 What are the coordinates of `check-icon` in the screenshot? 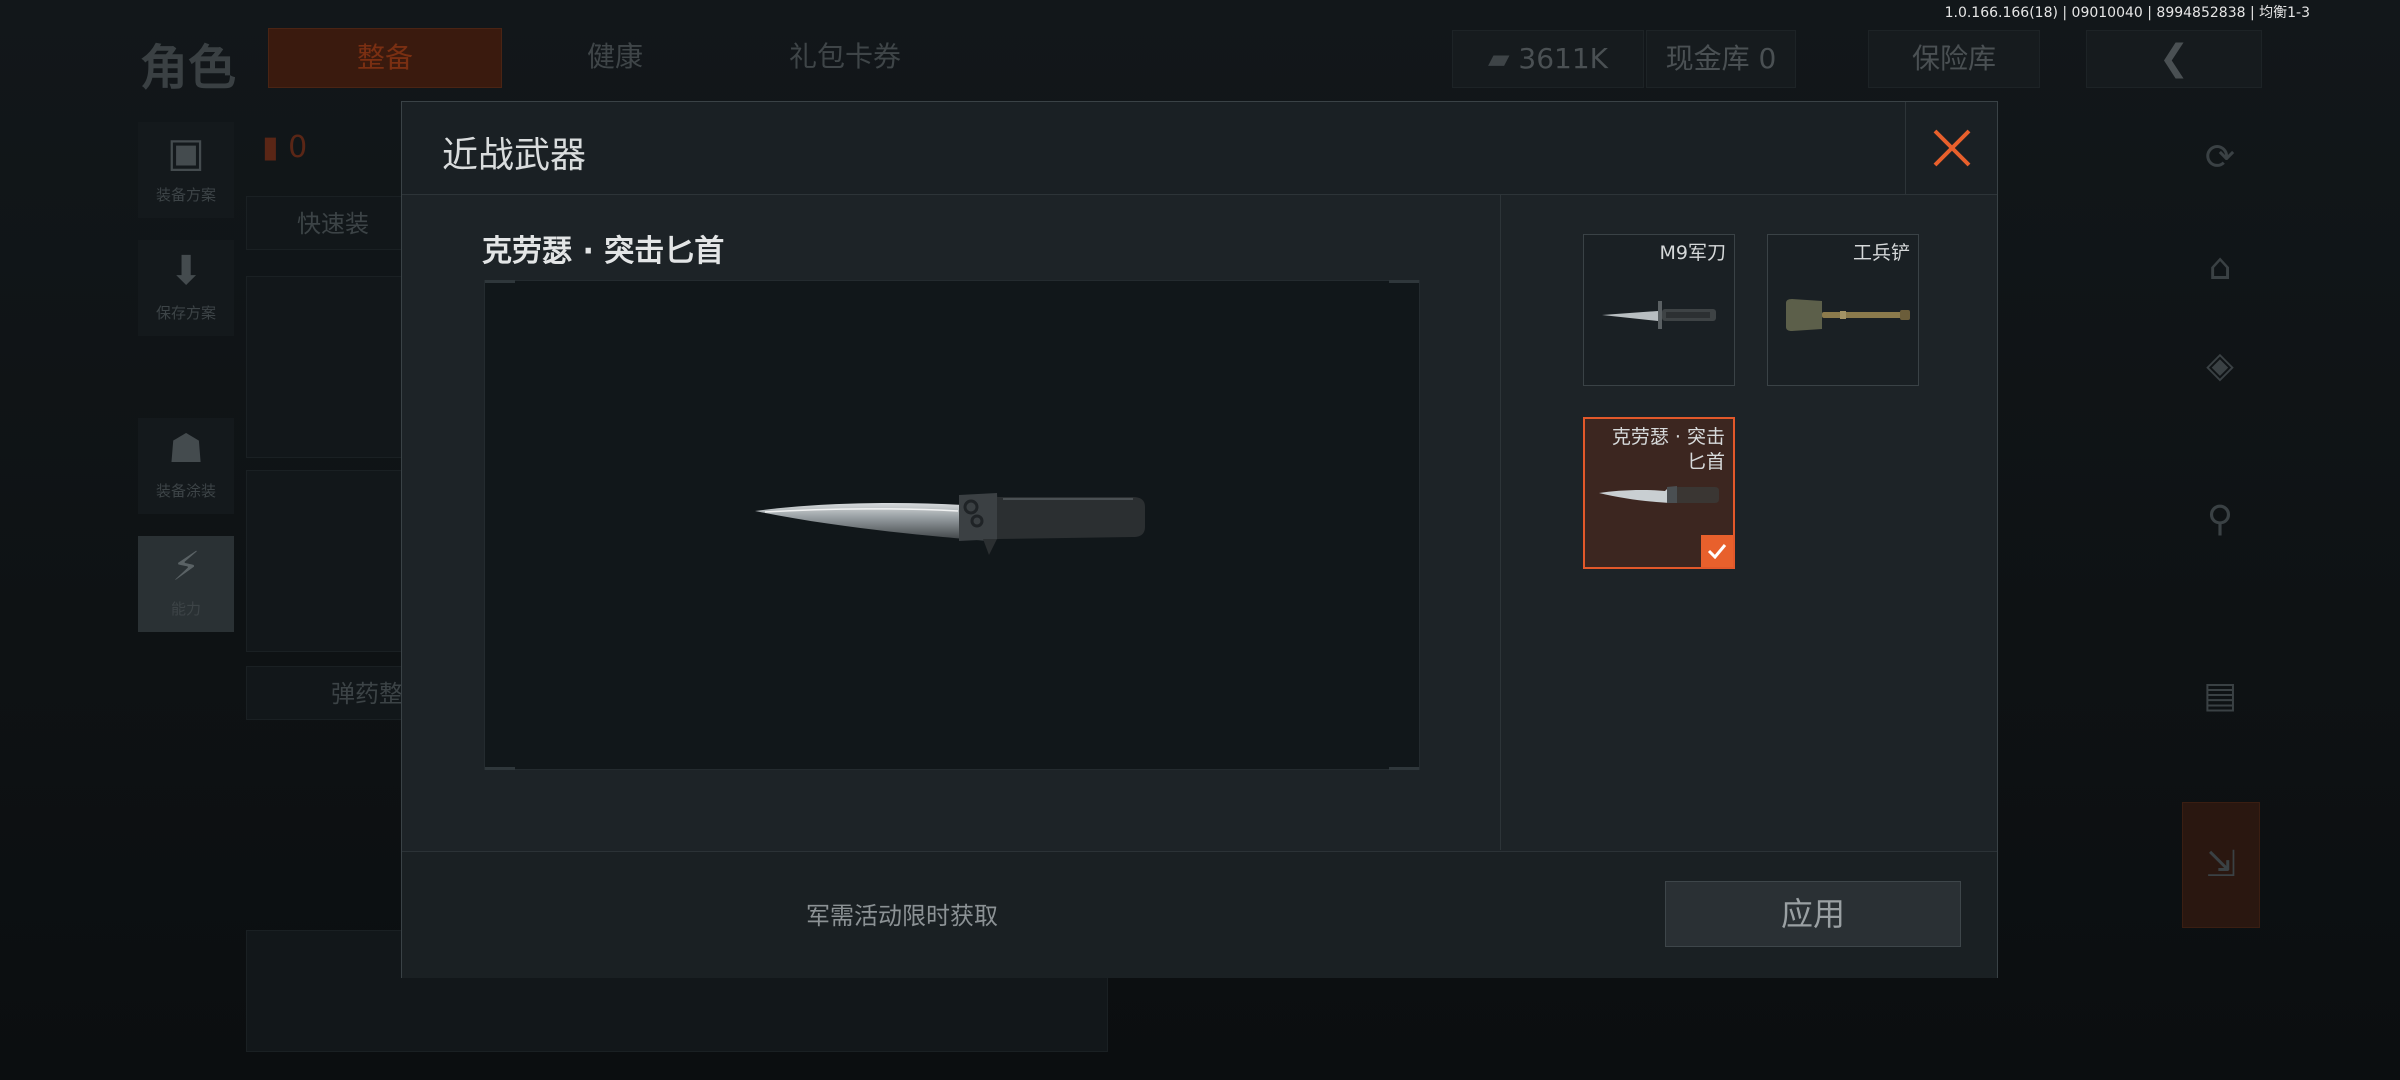 It's located at (1717, 551).